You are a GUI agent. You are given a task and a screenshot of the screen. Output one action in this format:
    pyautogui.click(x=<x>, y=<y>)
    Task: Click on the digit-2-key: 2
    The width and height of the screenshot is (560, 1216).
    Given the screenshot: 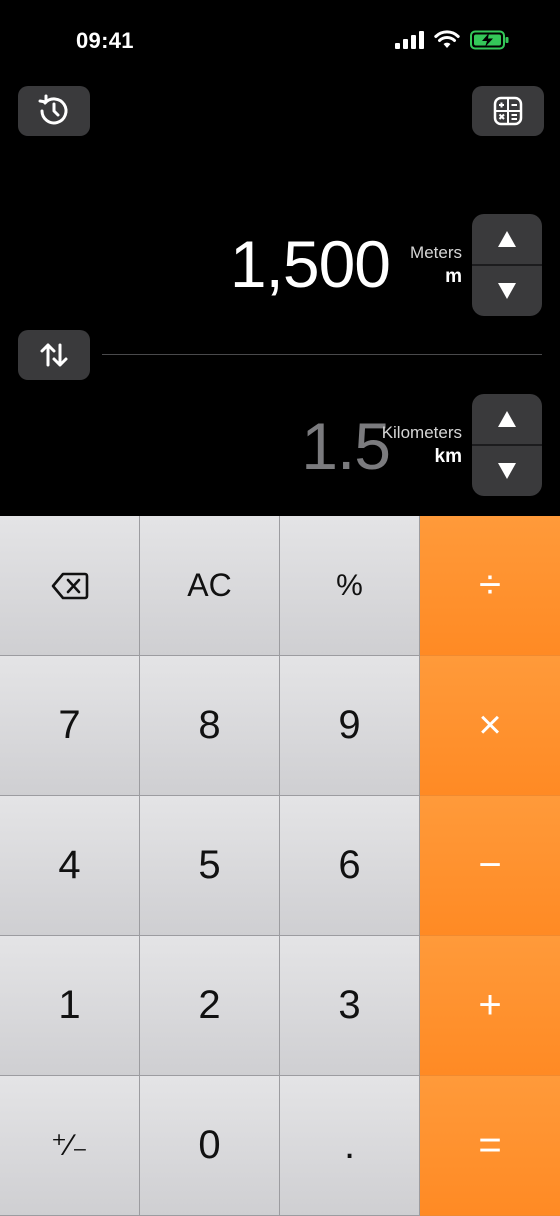 What is the action you would take?
    pyautogui.click(x=210, y=1006)
    